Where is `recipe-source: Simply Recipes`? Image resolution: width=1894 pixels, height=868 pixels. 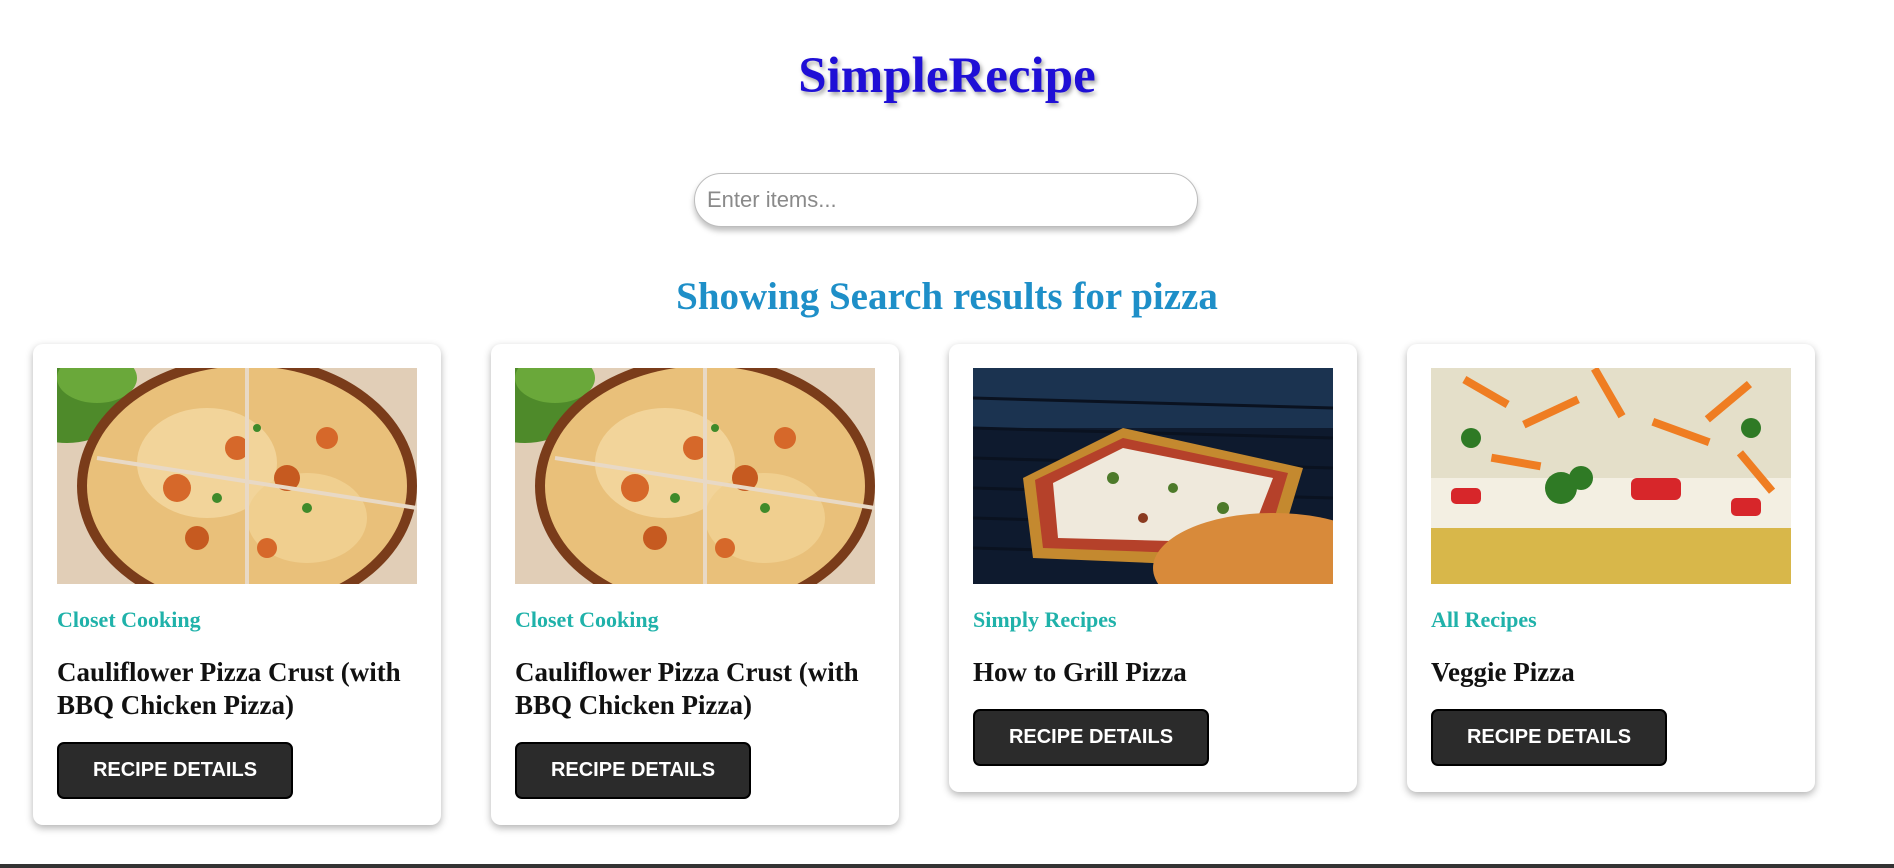 recipe-source: Simply Recipes is located at coordinates (1045, 619).